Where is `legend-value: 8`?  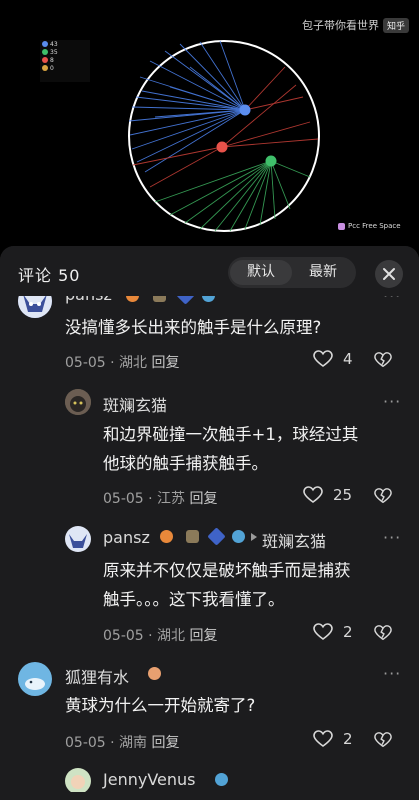 legend-value: 8 is located at coordinates (52, 60).